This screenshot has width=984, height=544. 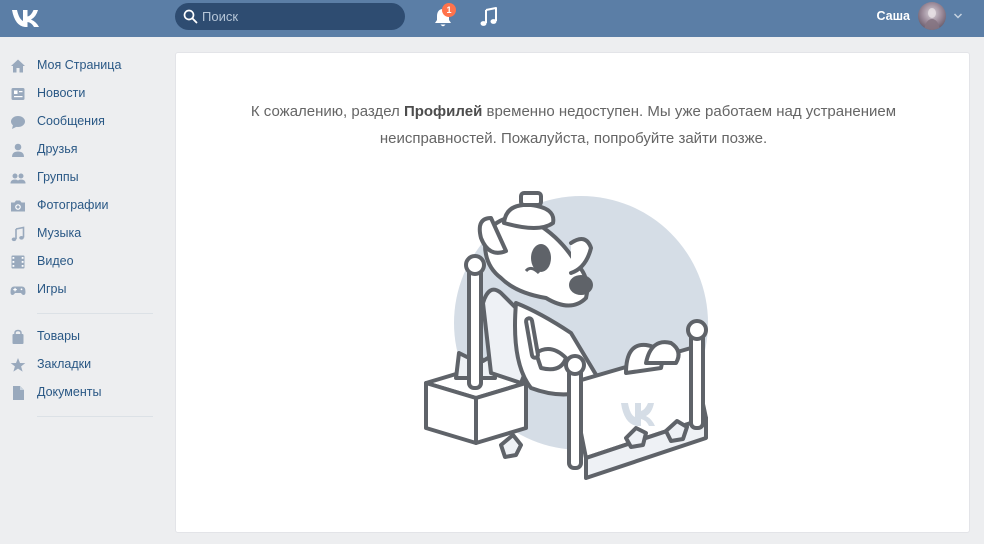 I want to click on search-icon, so click(x=190, y=16).